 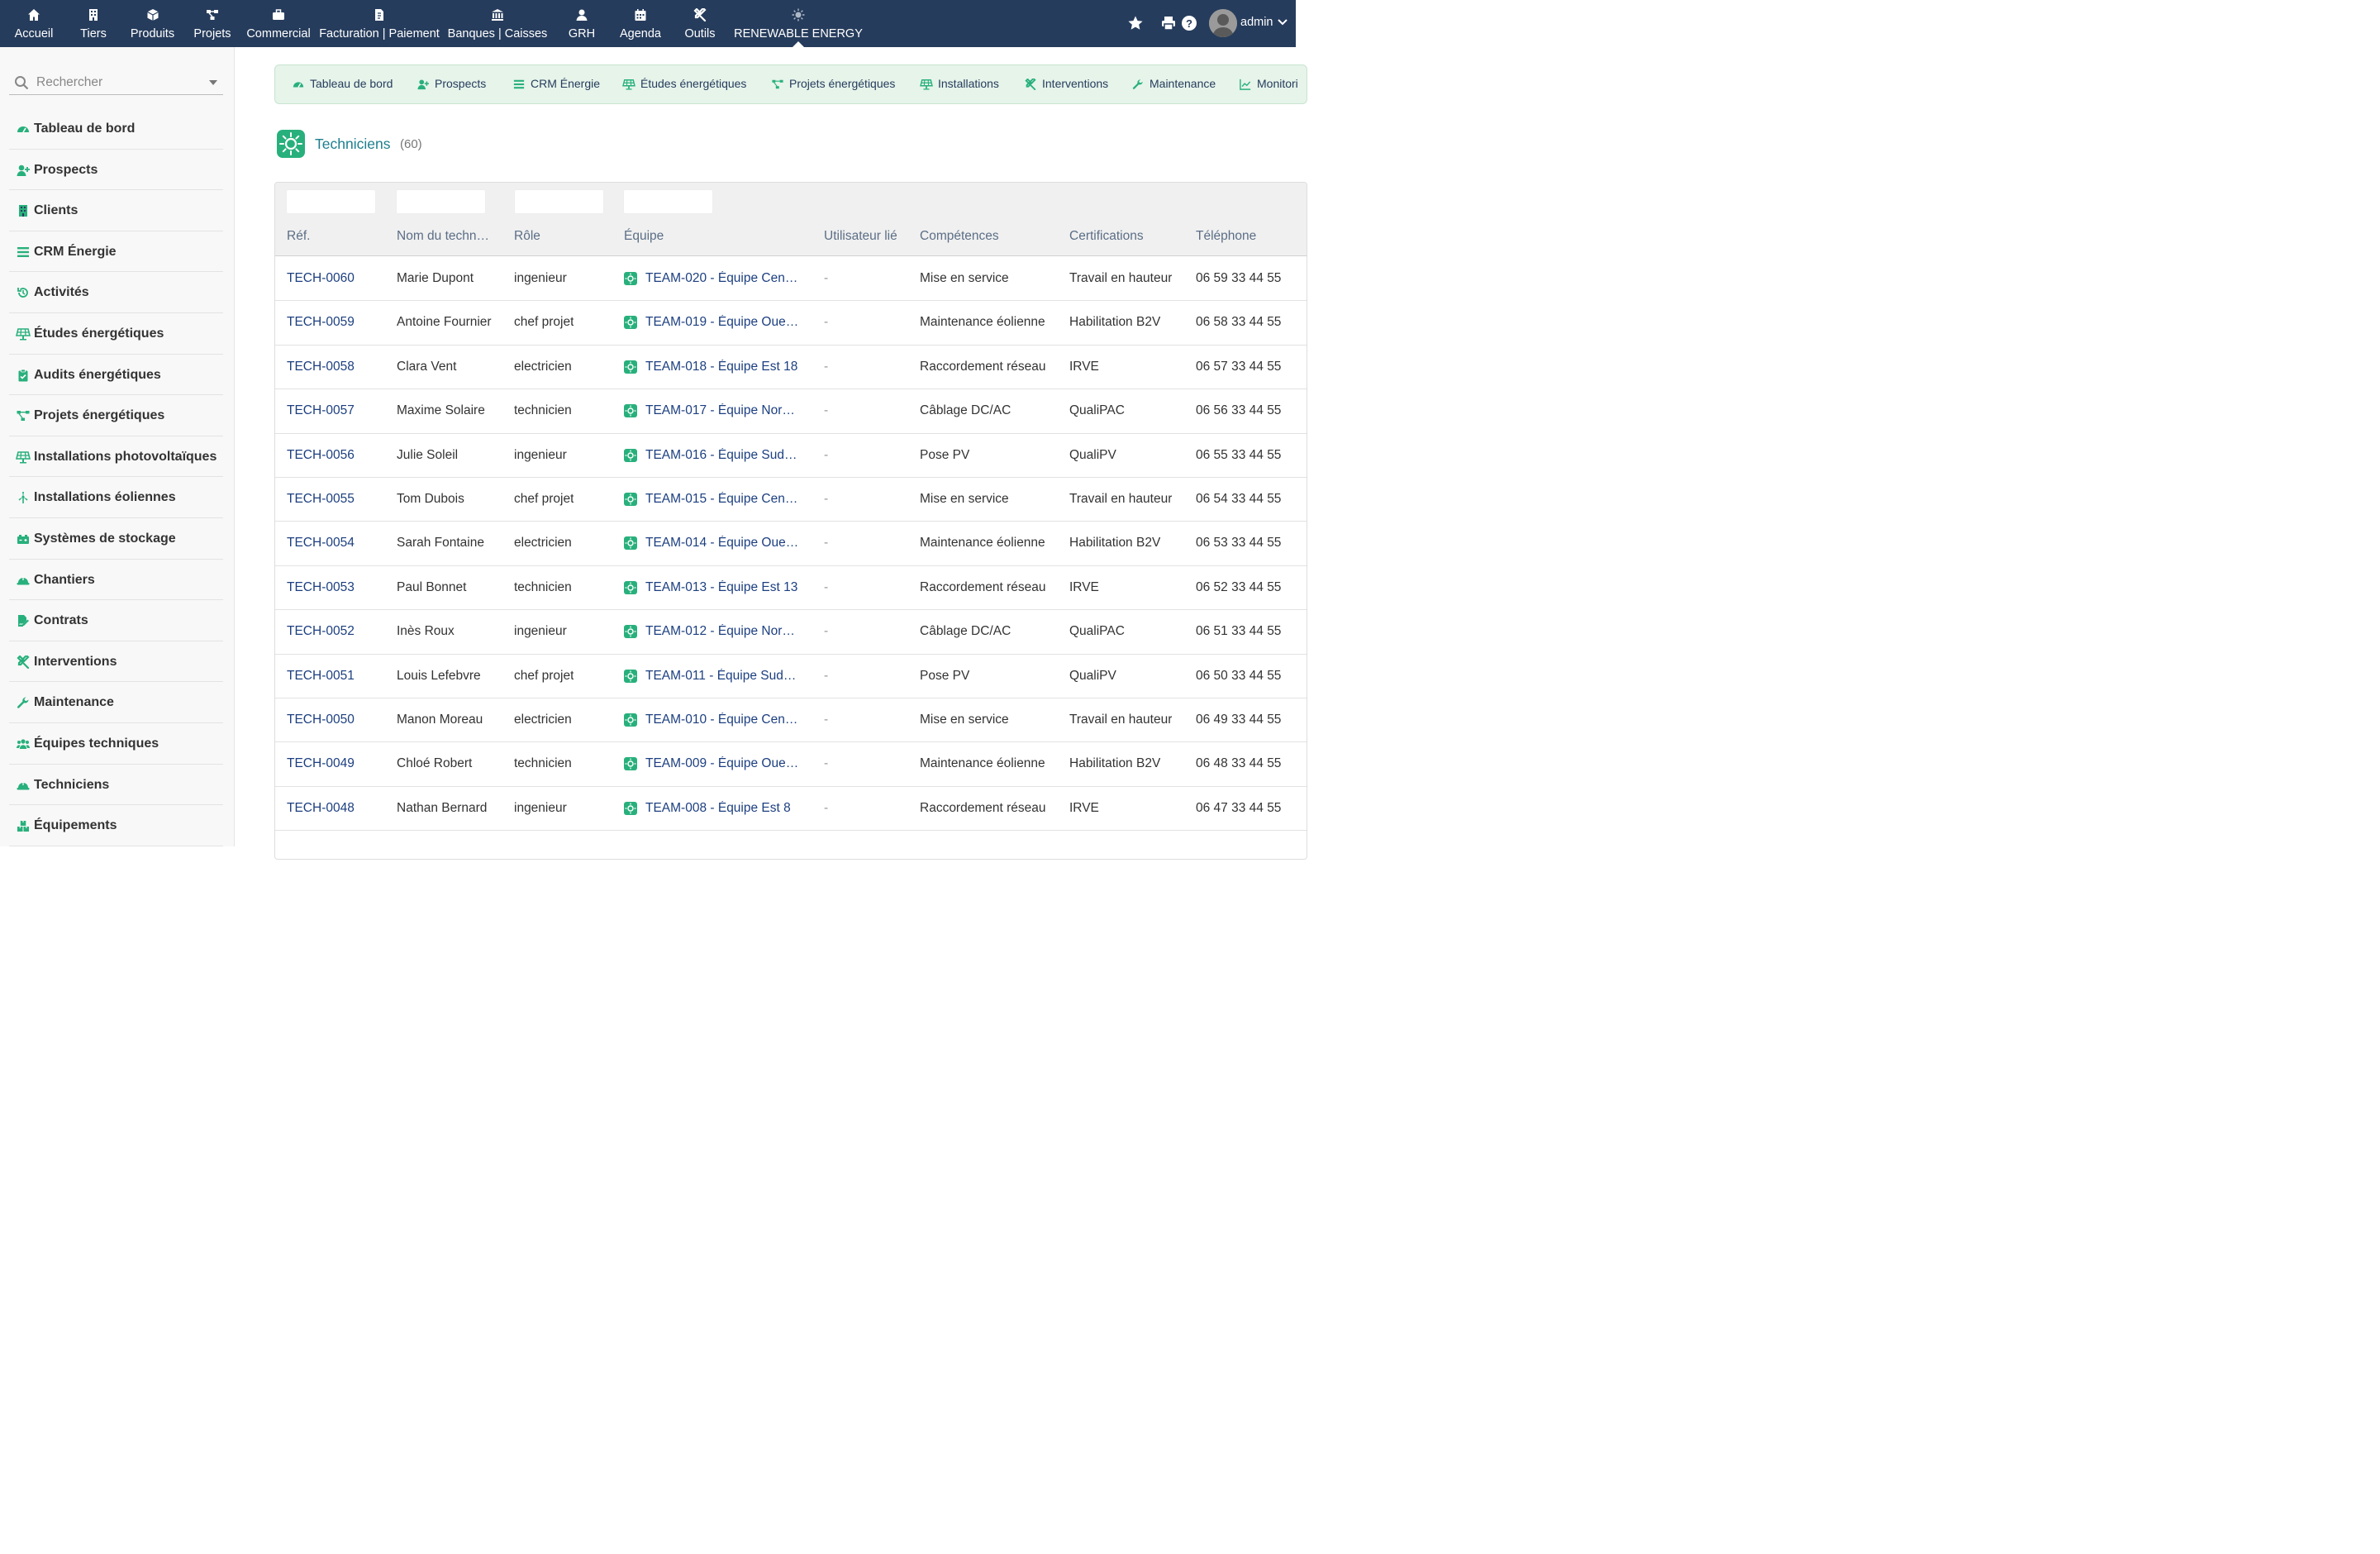 I want to click on team-link: TEAM-013 - Équipe Est 13, so click(x=717, y=587).